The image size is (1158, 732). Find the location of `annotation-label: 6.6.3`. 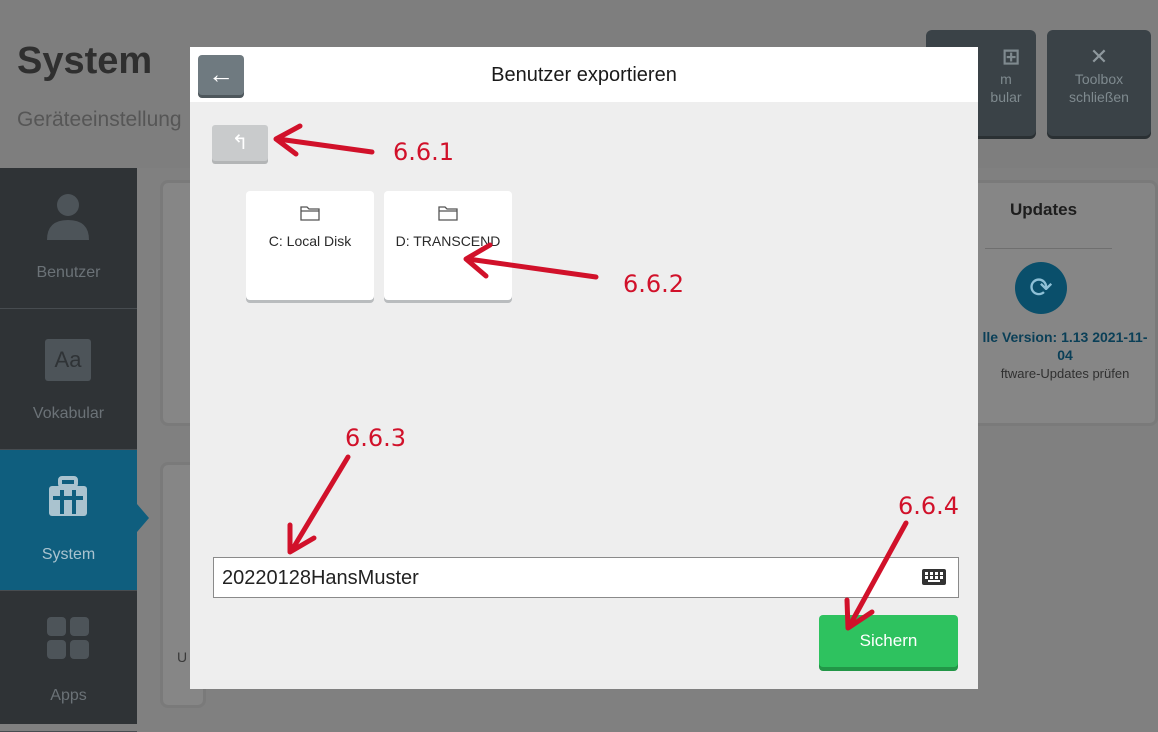

annotation-label: 6.6.3 is located at coordinates (376, 438).